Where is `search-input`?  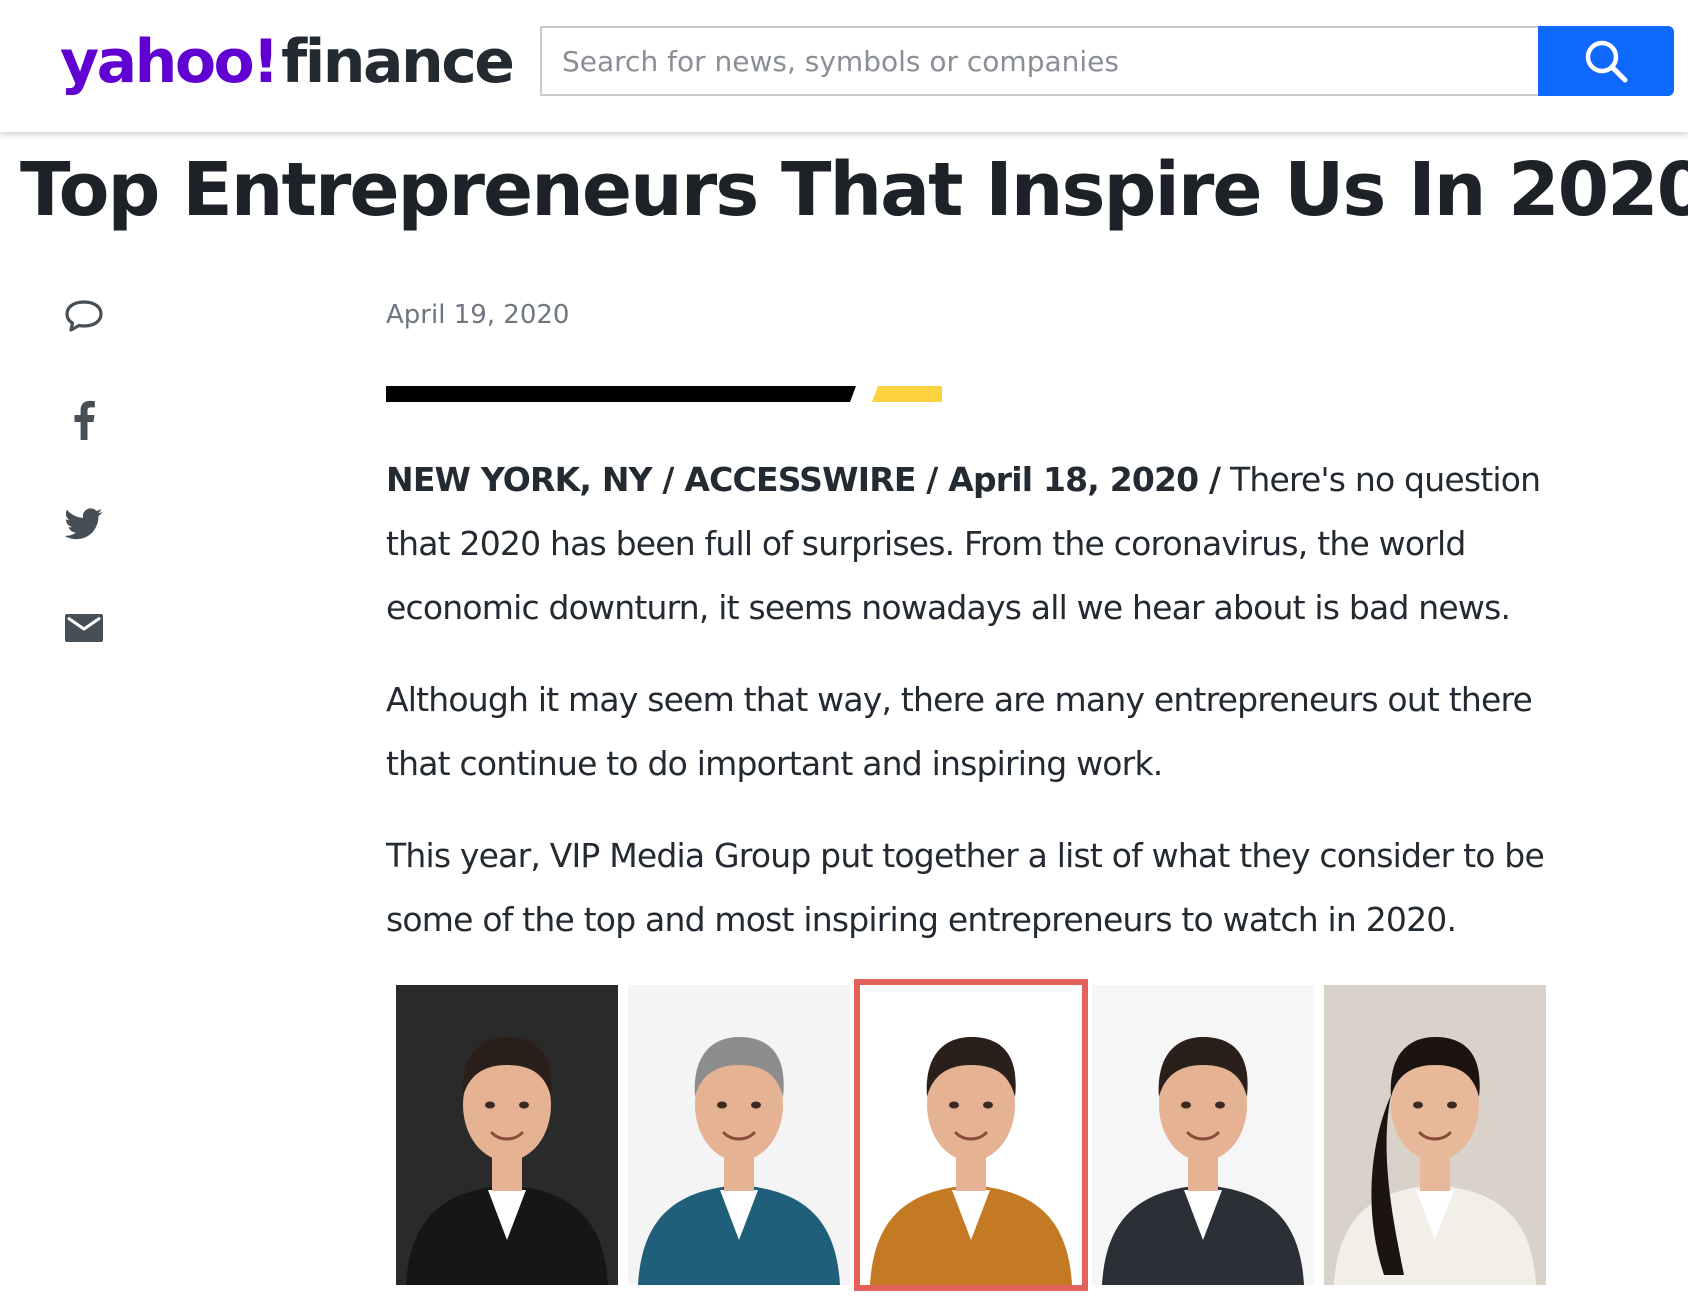
search-input is located at coordinates (1041, 61).